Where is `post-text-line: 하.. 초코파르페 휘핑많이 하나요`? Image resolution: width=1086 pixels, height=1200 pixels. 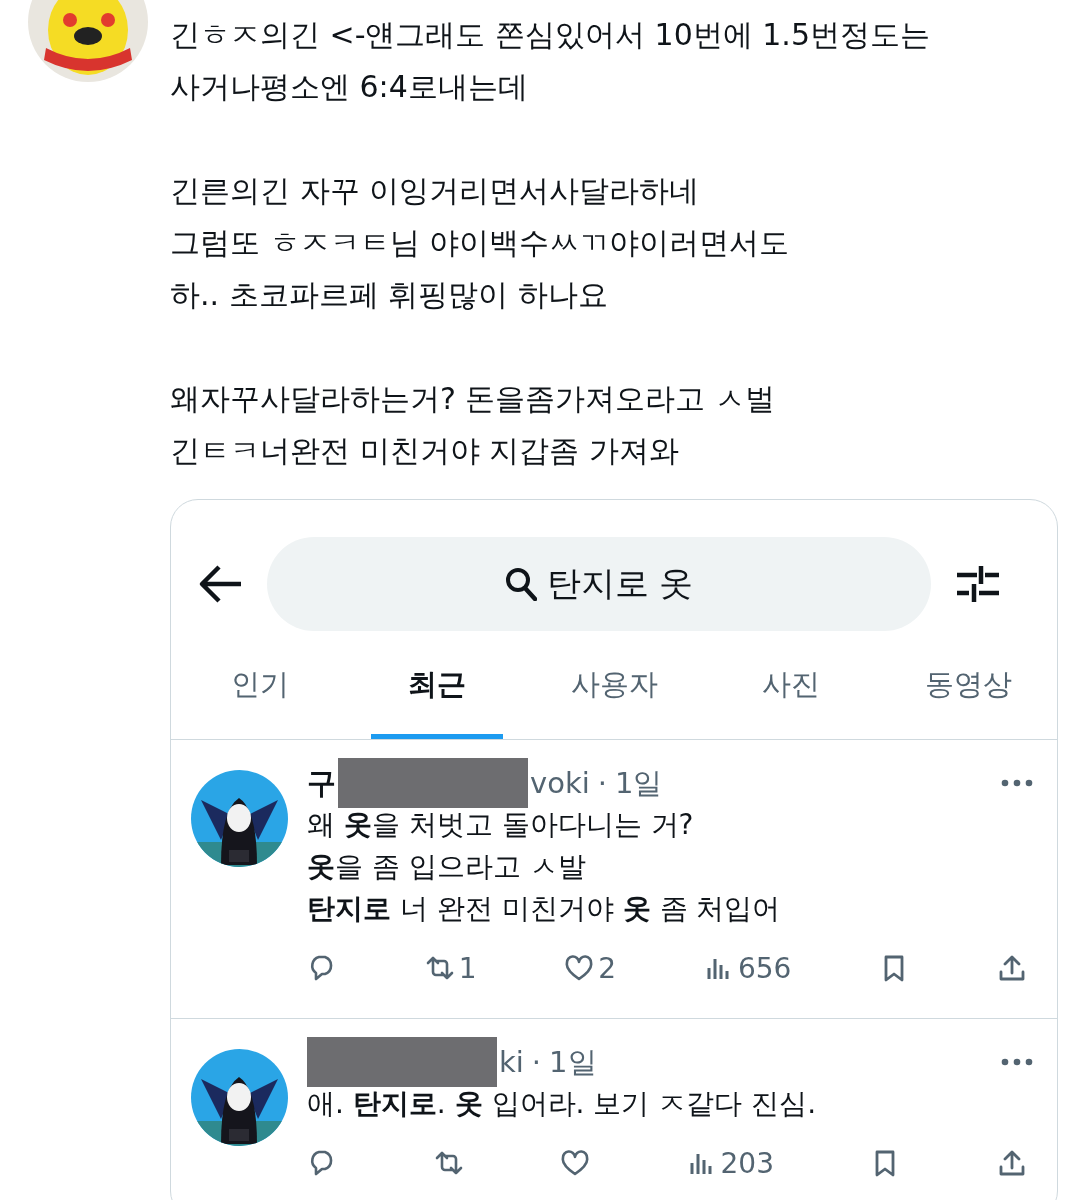
post-text-line: 하.. 초코파르페 휘핑많이 하나요 is located at coordinates (389, 295).